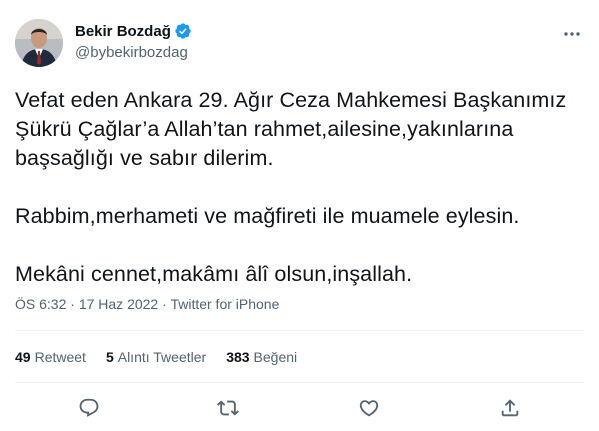  I want to click on like-button, so click(369, 408).